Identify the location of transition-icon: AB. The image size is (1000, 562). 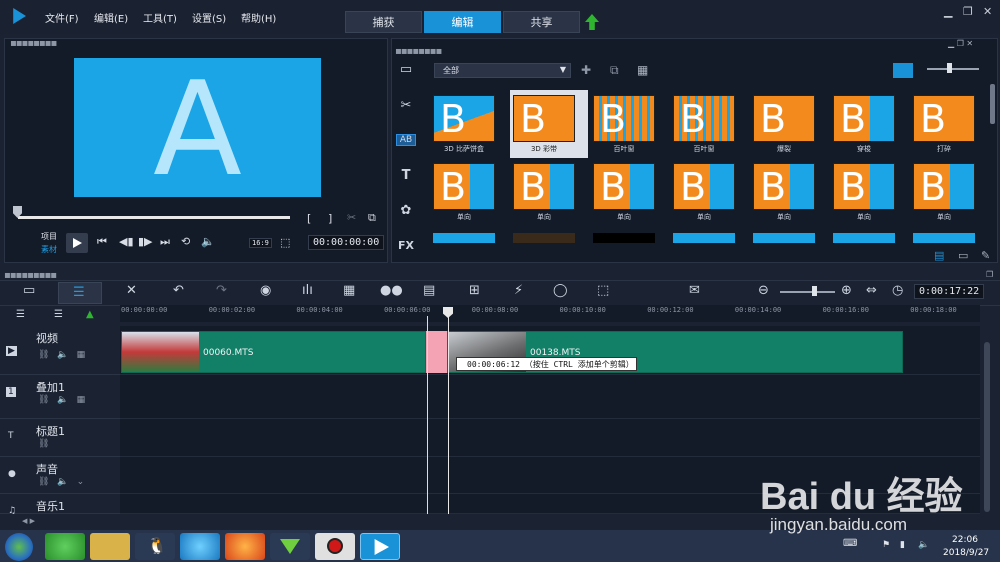
(406, 140).